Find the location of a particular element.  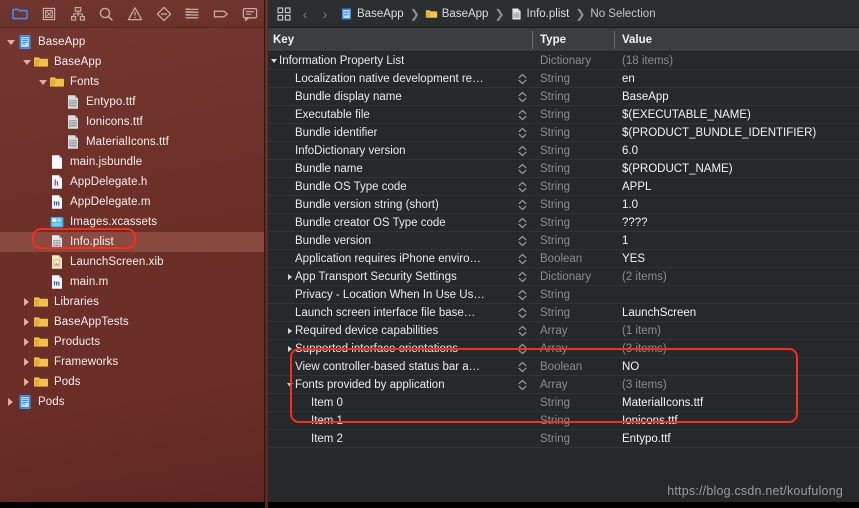

tree-item: BaseAppTests is located at coordinates (132, 322).